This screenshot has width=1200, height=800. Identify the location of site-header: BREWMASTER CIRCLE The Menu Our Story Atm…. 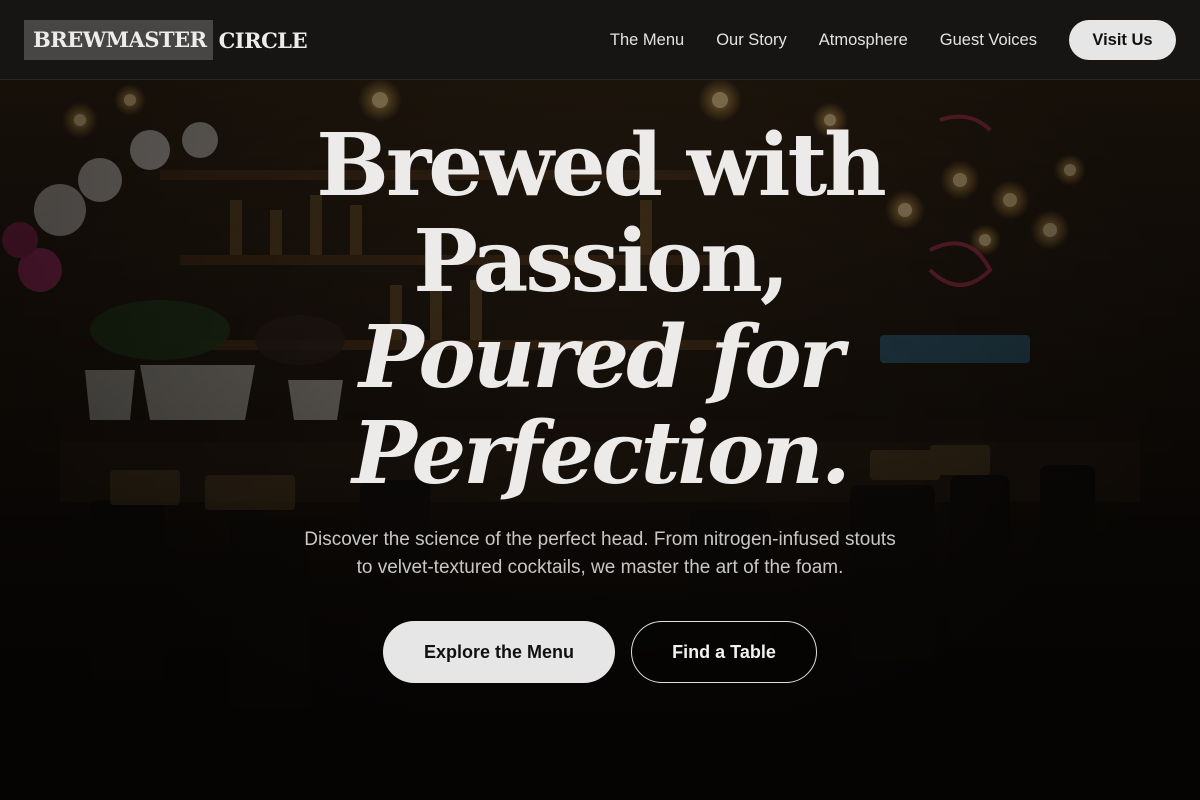
(600, 40).